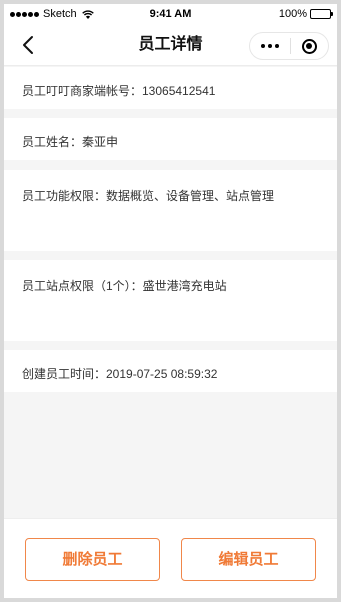  What do you see at coordinates (148, 196) in the screenshot?
I see `permissions-text: 员工功能权限：数据概览、设备管理、站点管理` at bounding box center [148, 196].